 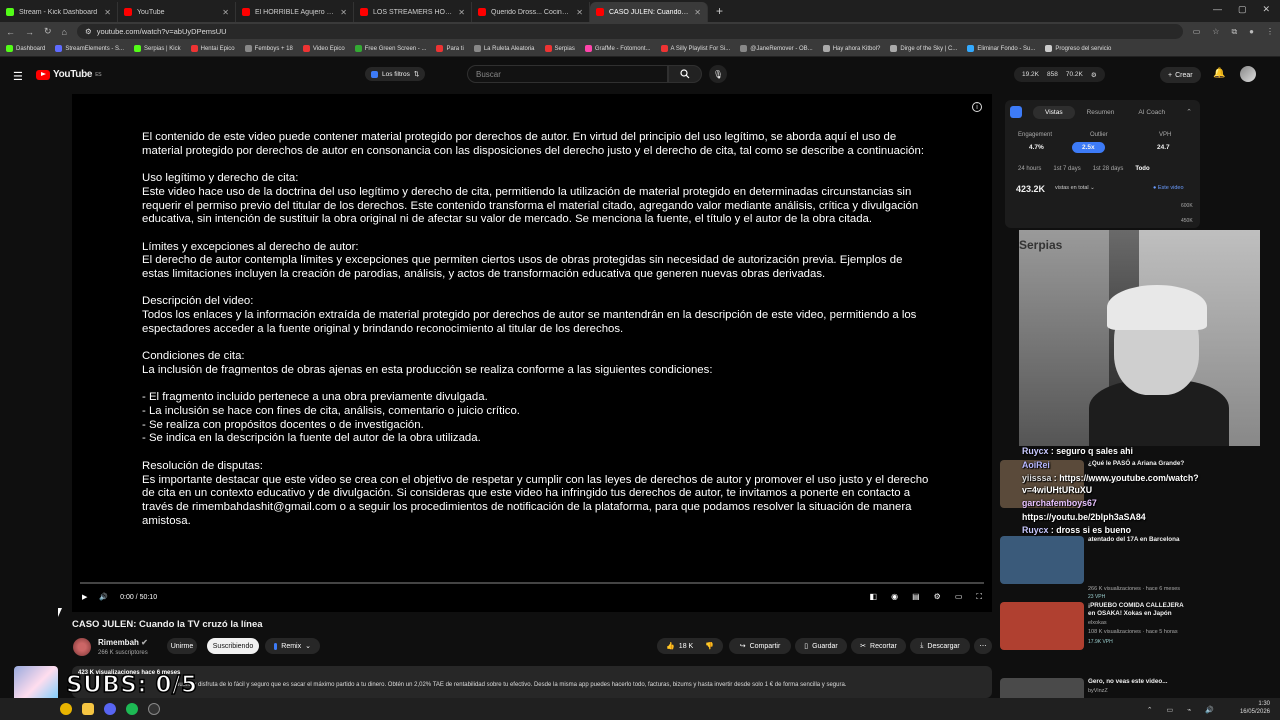 I want to click on minimize-icon: —, so click(x=1217, y=9).